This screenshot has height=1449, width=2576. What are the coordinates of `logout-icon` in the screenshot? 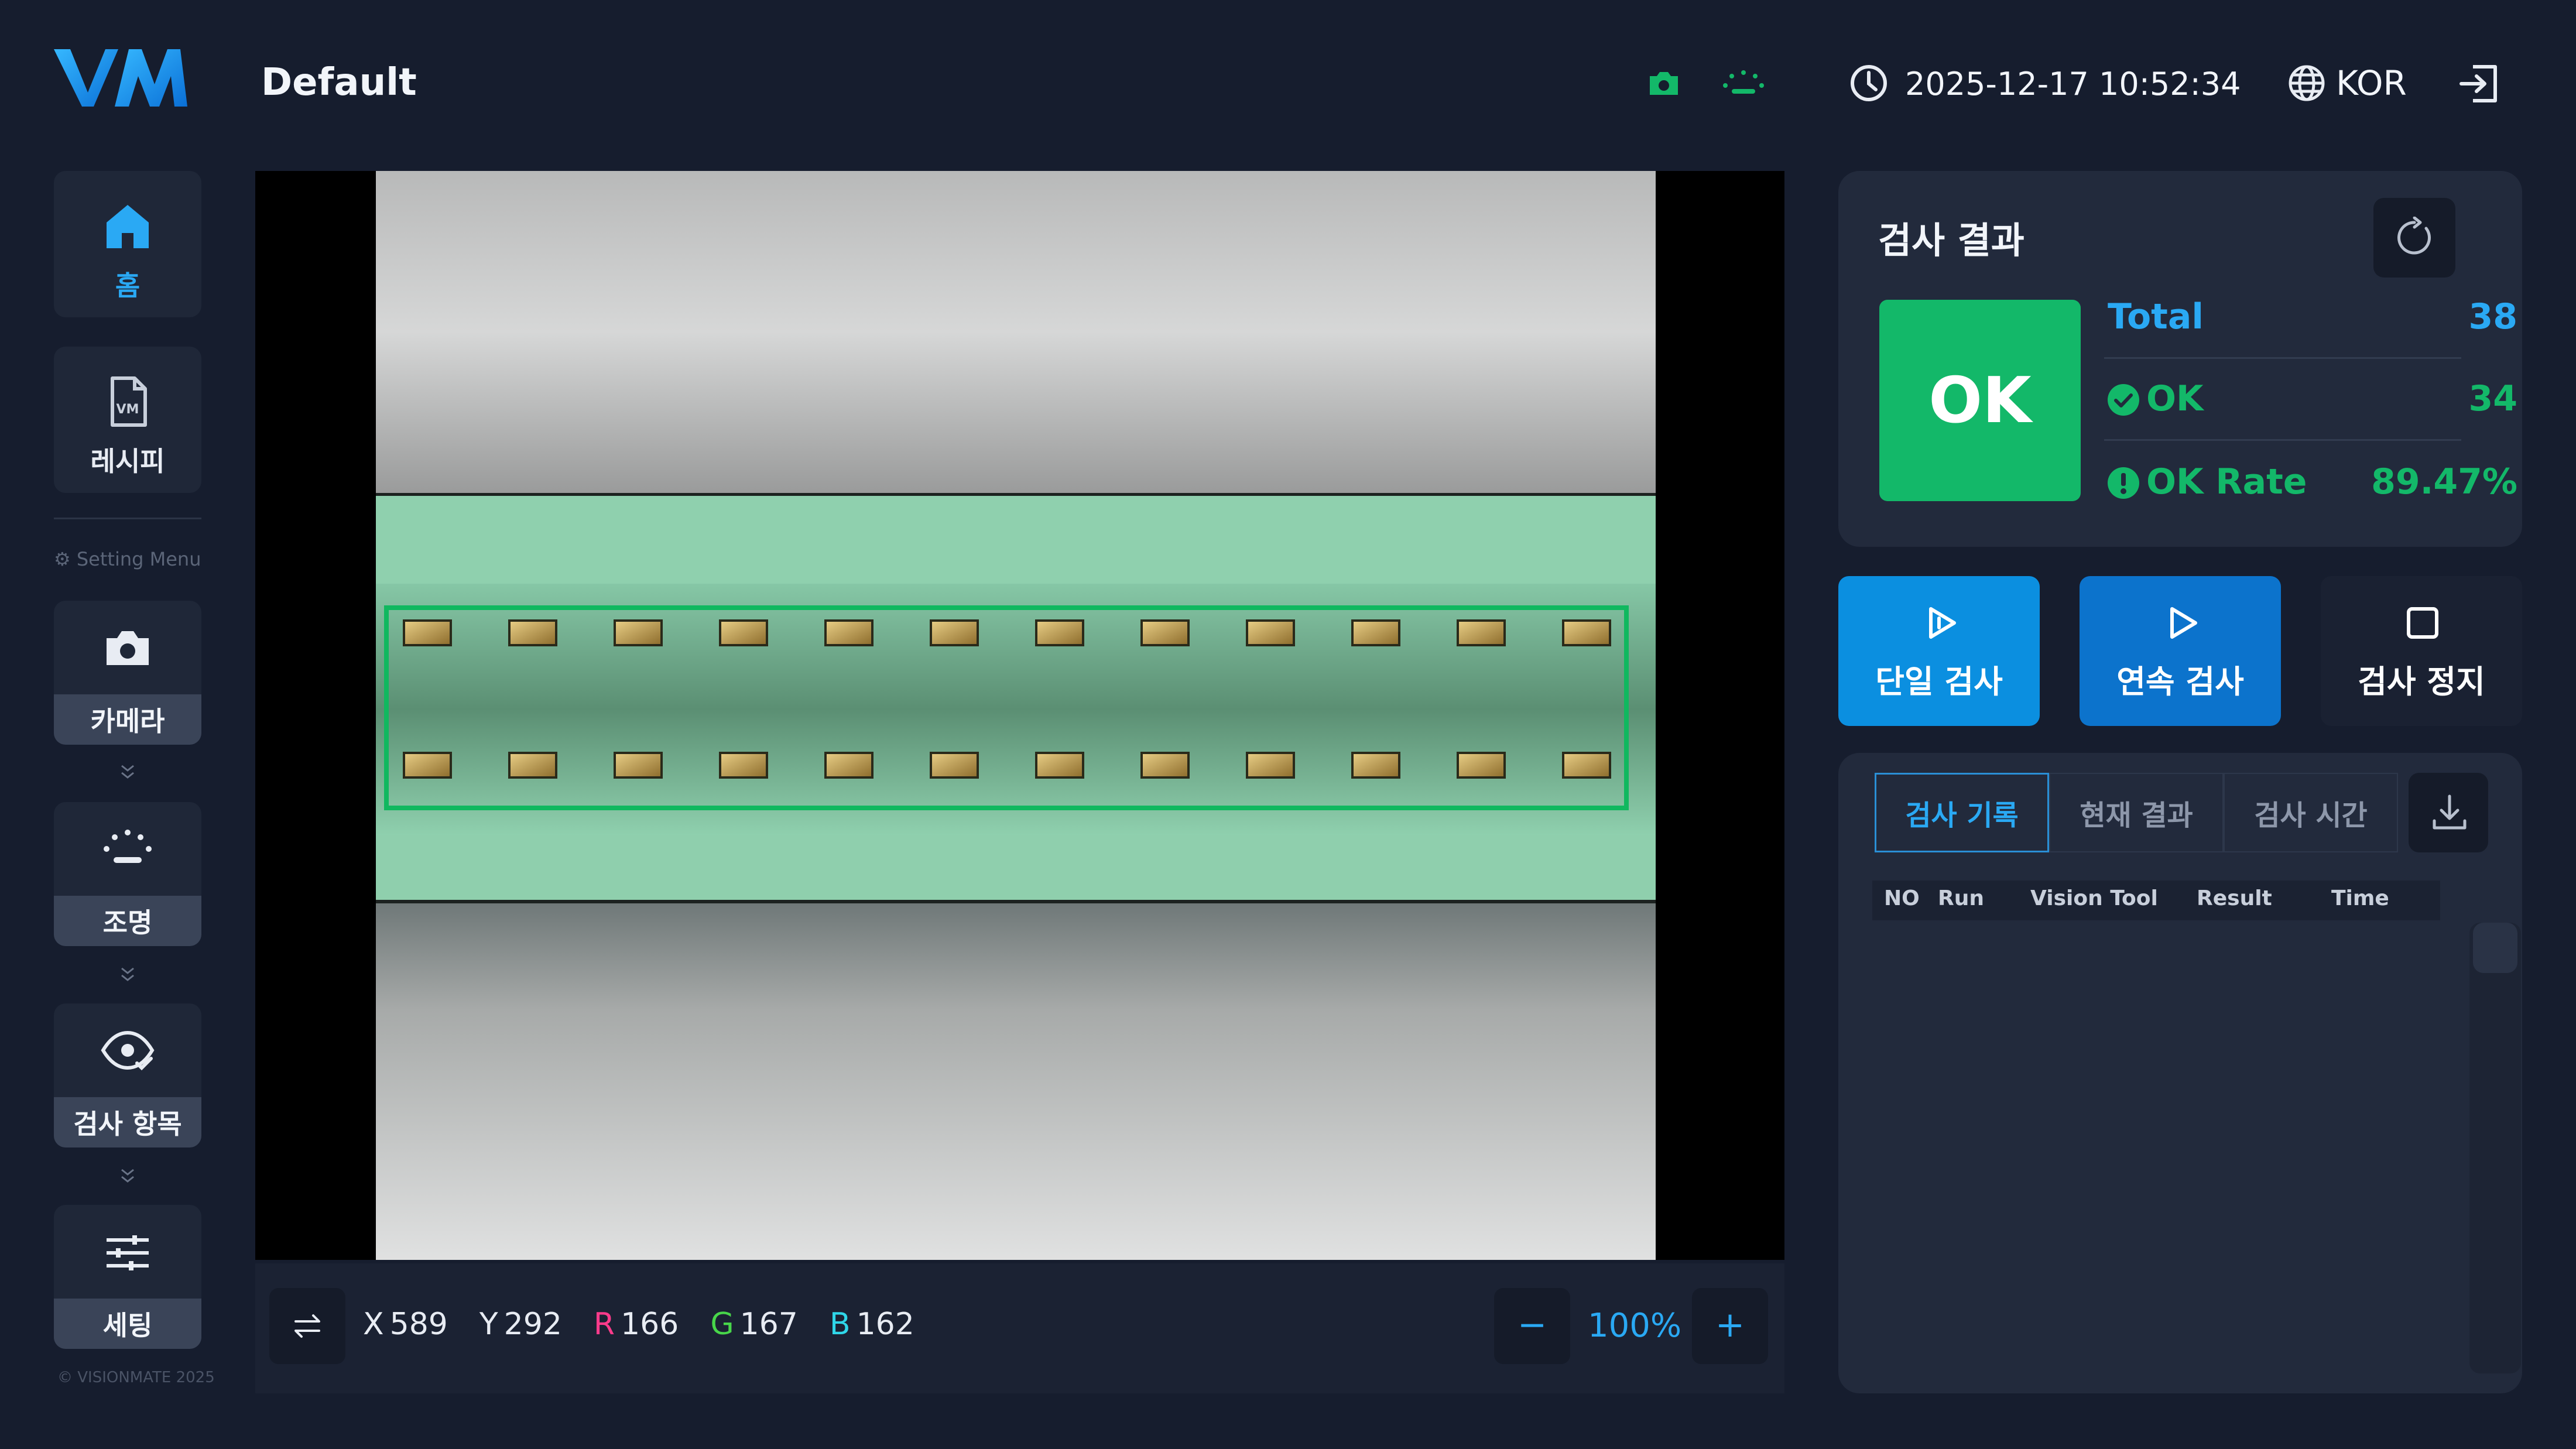 It's located at (2479, 83).